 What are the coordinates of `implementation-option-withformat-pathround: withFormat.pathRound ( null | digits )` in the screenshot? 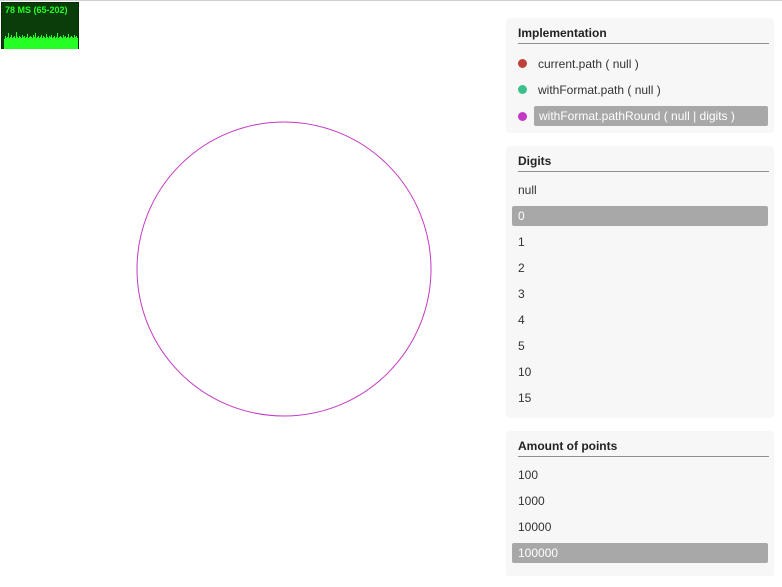 It's located at (643, 116).